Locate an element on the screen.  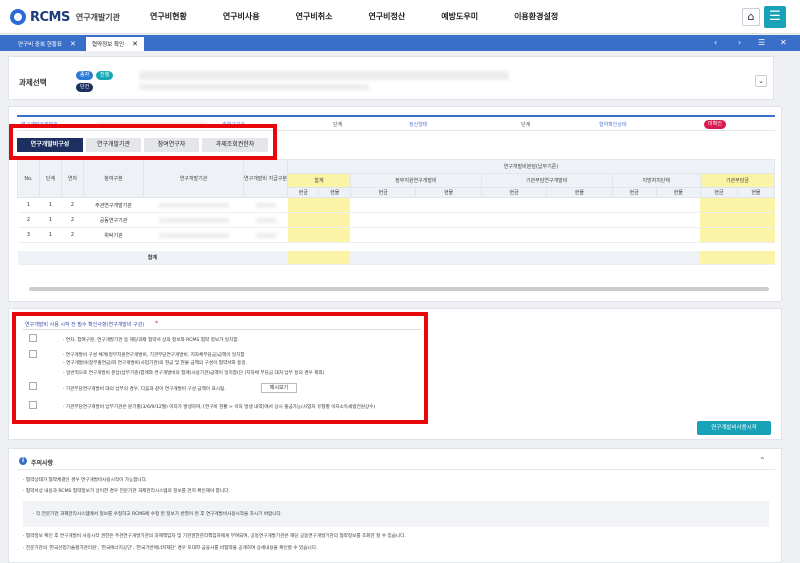
chevron-down-icon: ⌄ is located at coordinates (761, 81).